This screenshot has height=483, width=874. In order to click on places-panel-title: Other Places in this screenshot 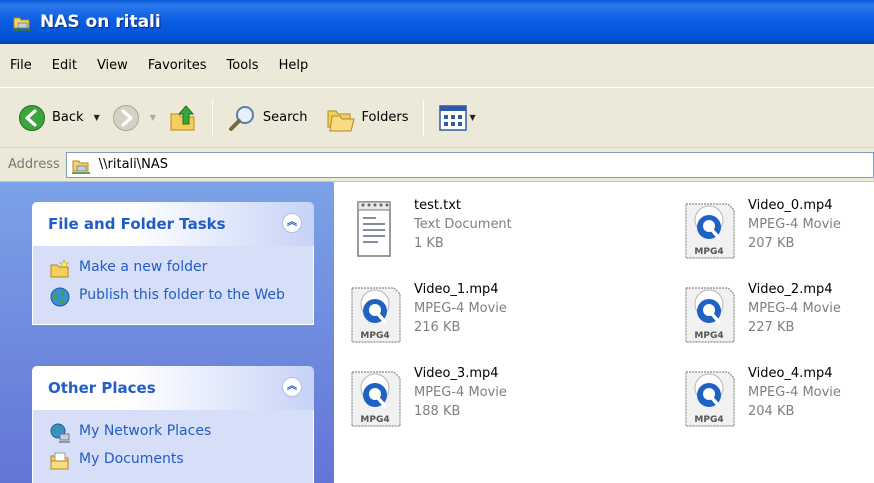, I will do `click(102, 388)`.